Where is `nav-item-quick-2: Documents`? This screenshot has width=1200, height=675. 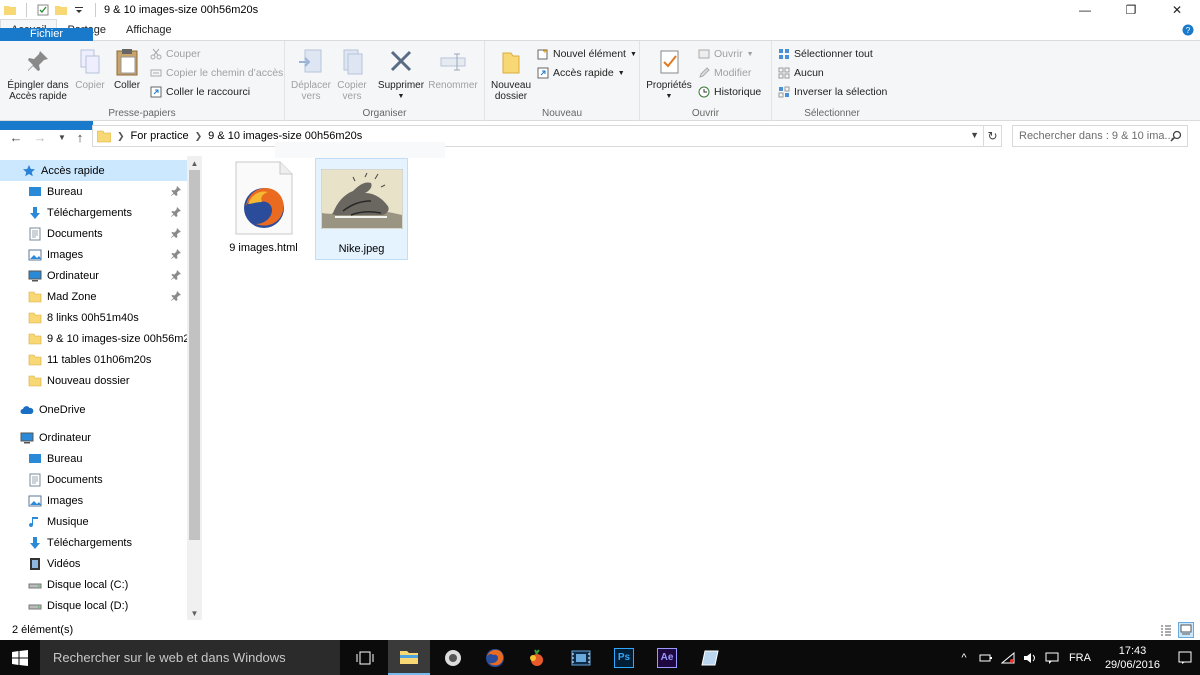 nav-item-quick-2: Documents is located at coordinates (93, 233).